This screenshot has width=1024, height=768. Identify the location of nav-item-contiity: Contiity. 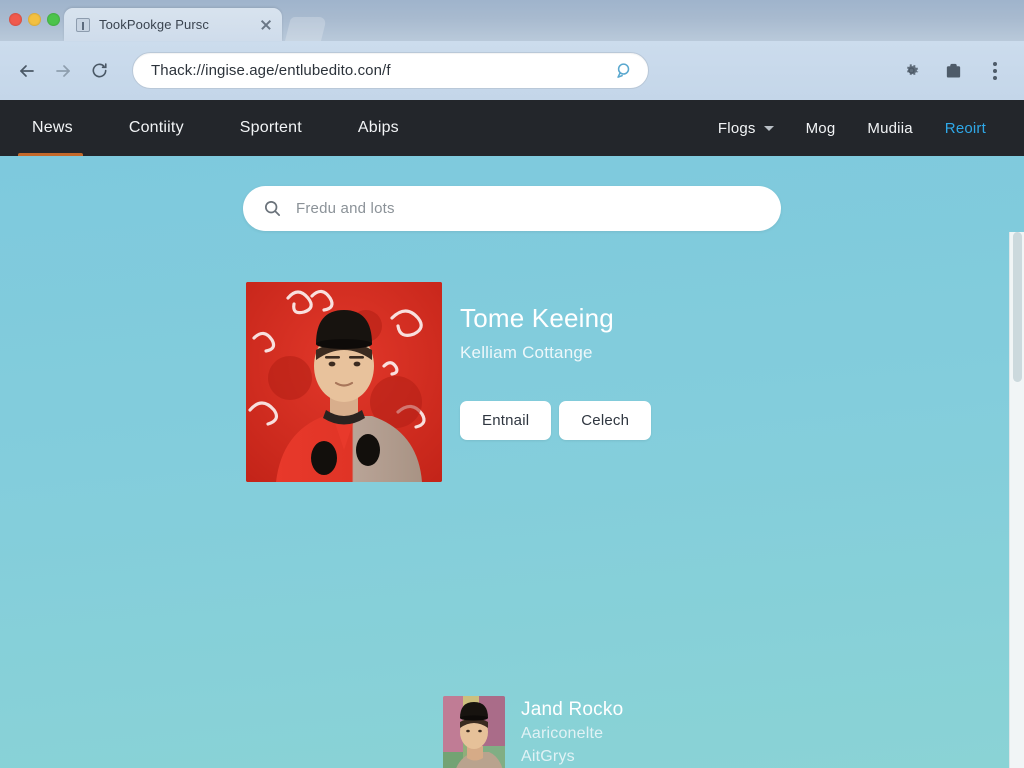
(156, 128).